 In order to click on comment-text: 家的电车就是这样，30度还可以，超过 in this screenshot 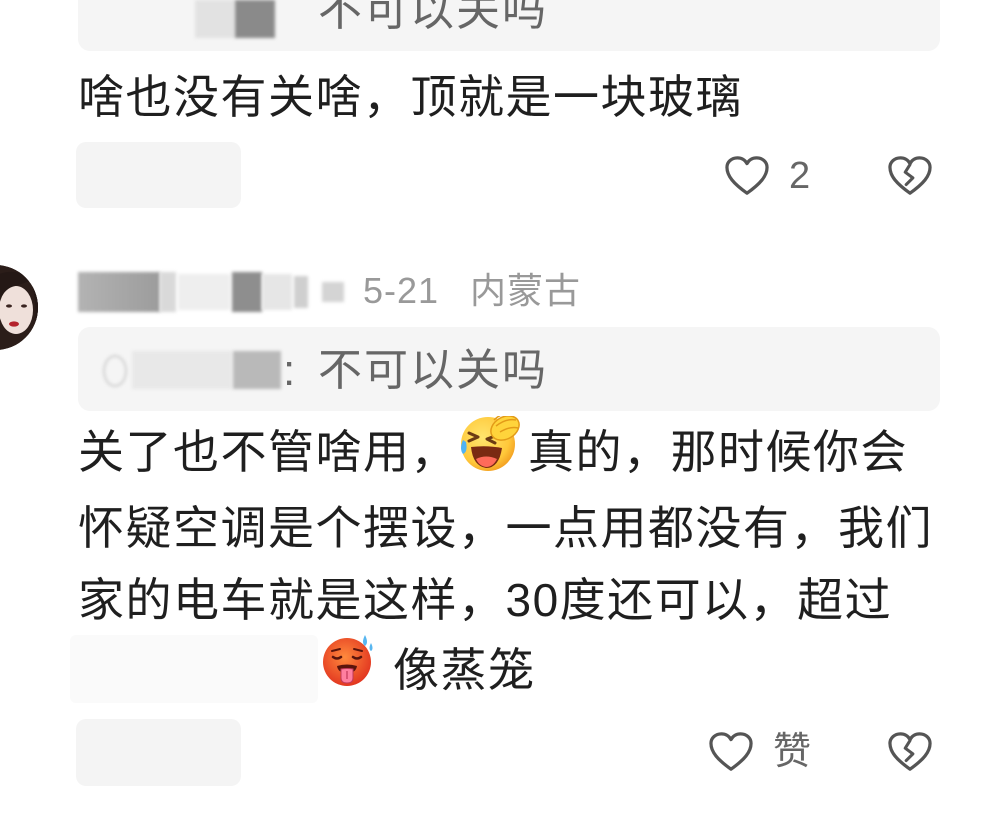, I will do `click(485, 600)`.